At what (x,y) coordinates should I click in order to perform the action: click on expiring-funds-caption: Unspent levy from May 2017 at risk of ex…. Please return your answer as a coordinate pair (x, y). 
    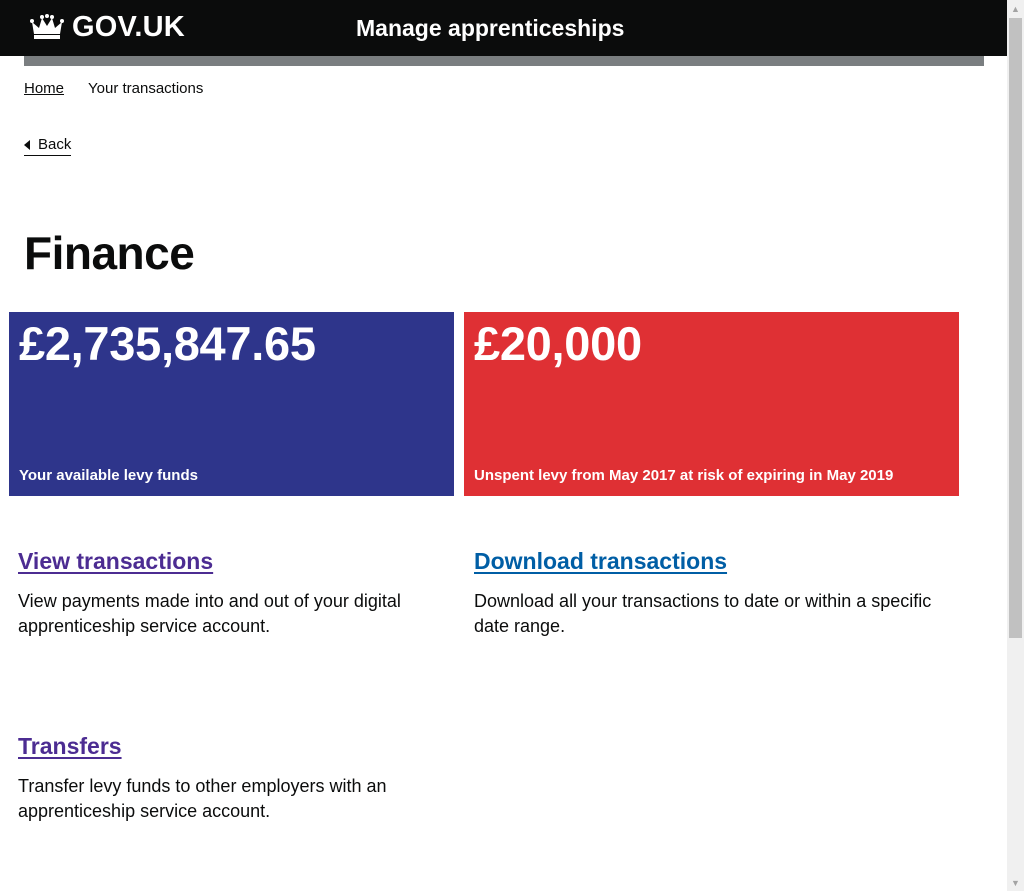
    Looking at the image, I should click on (684, 475).